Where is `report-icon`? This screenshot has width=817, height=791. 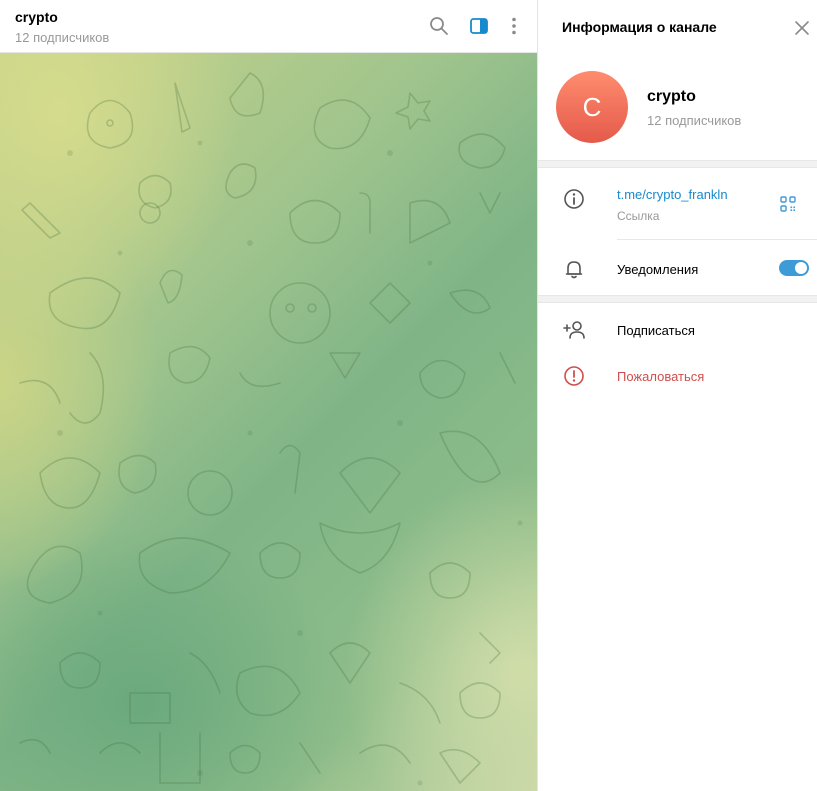
report-icon is located at coordinates (574, 376).